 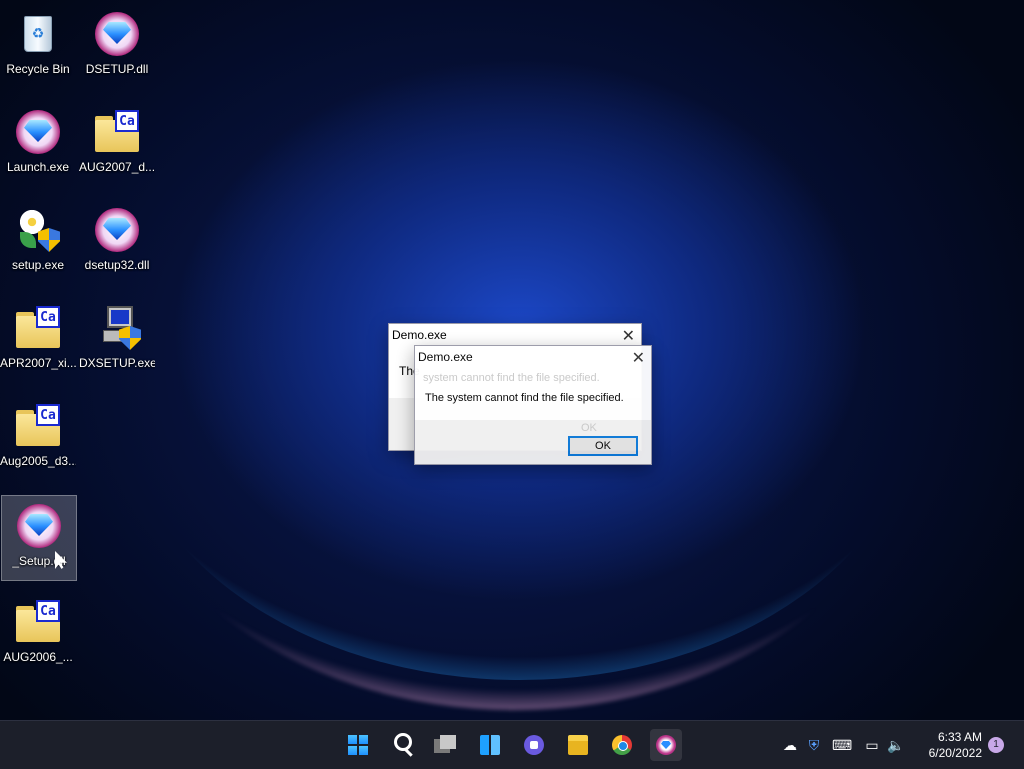 What do you see at coordinates (949, 745) in the screenshot?
I see `clock: 6:33 AM 6/20/2022` at bounding box center [949, 745].